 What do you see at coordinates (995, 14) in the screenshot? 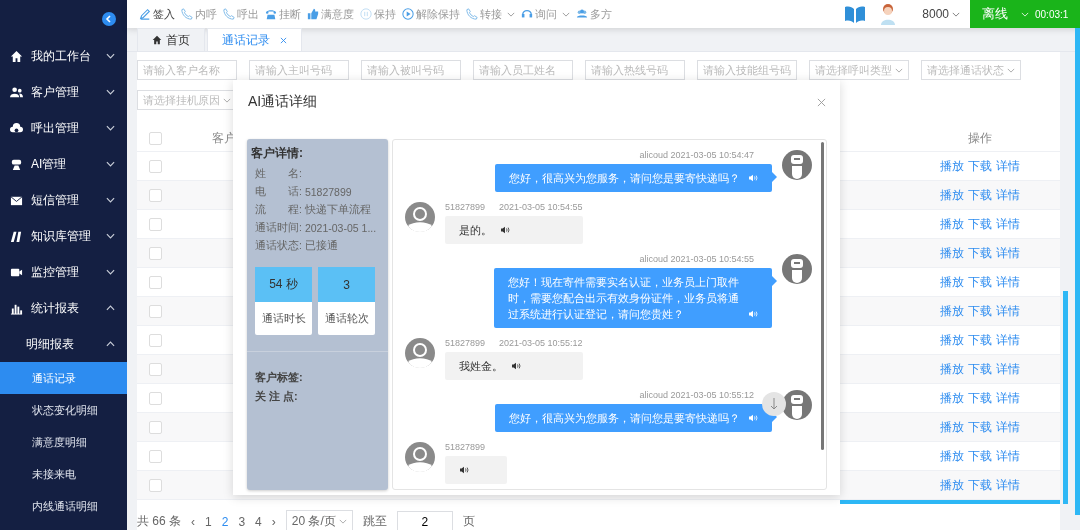
I see `status-dropdown: 离线` at bounding box center [995, 14].